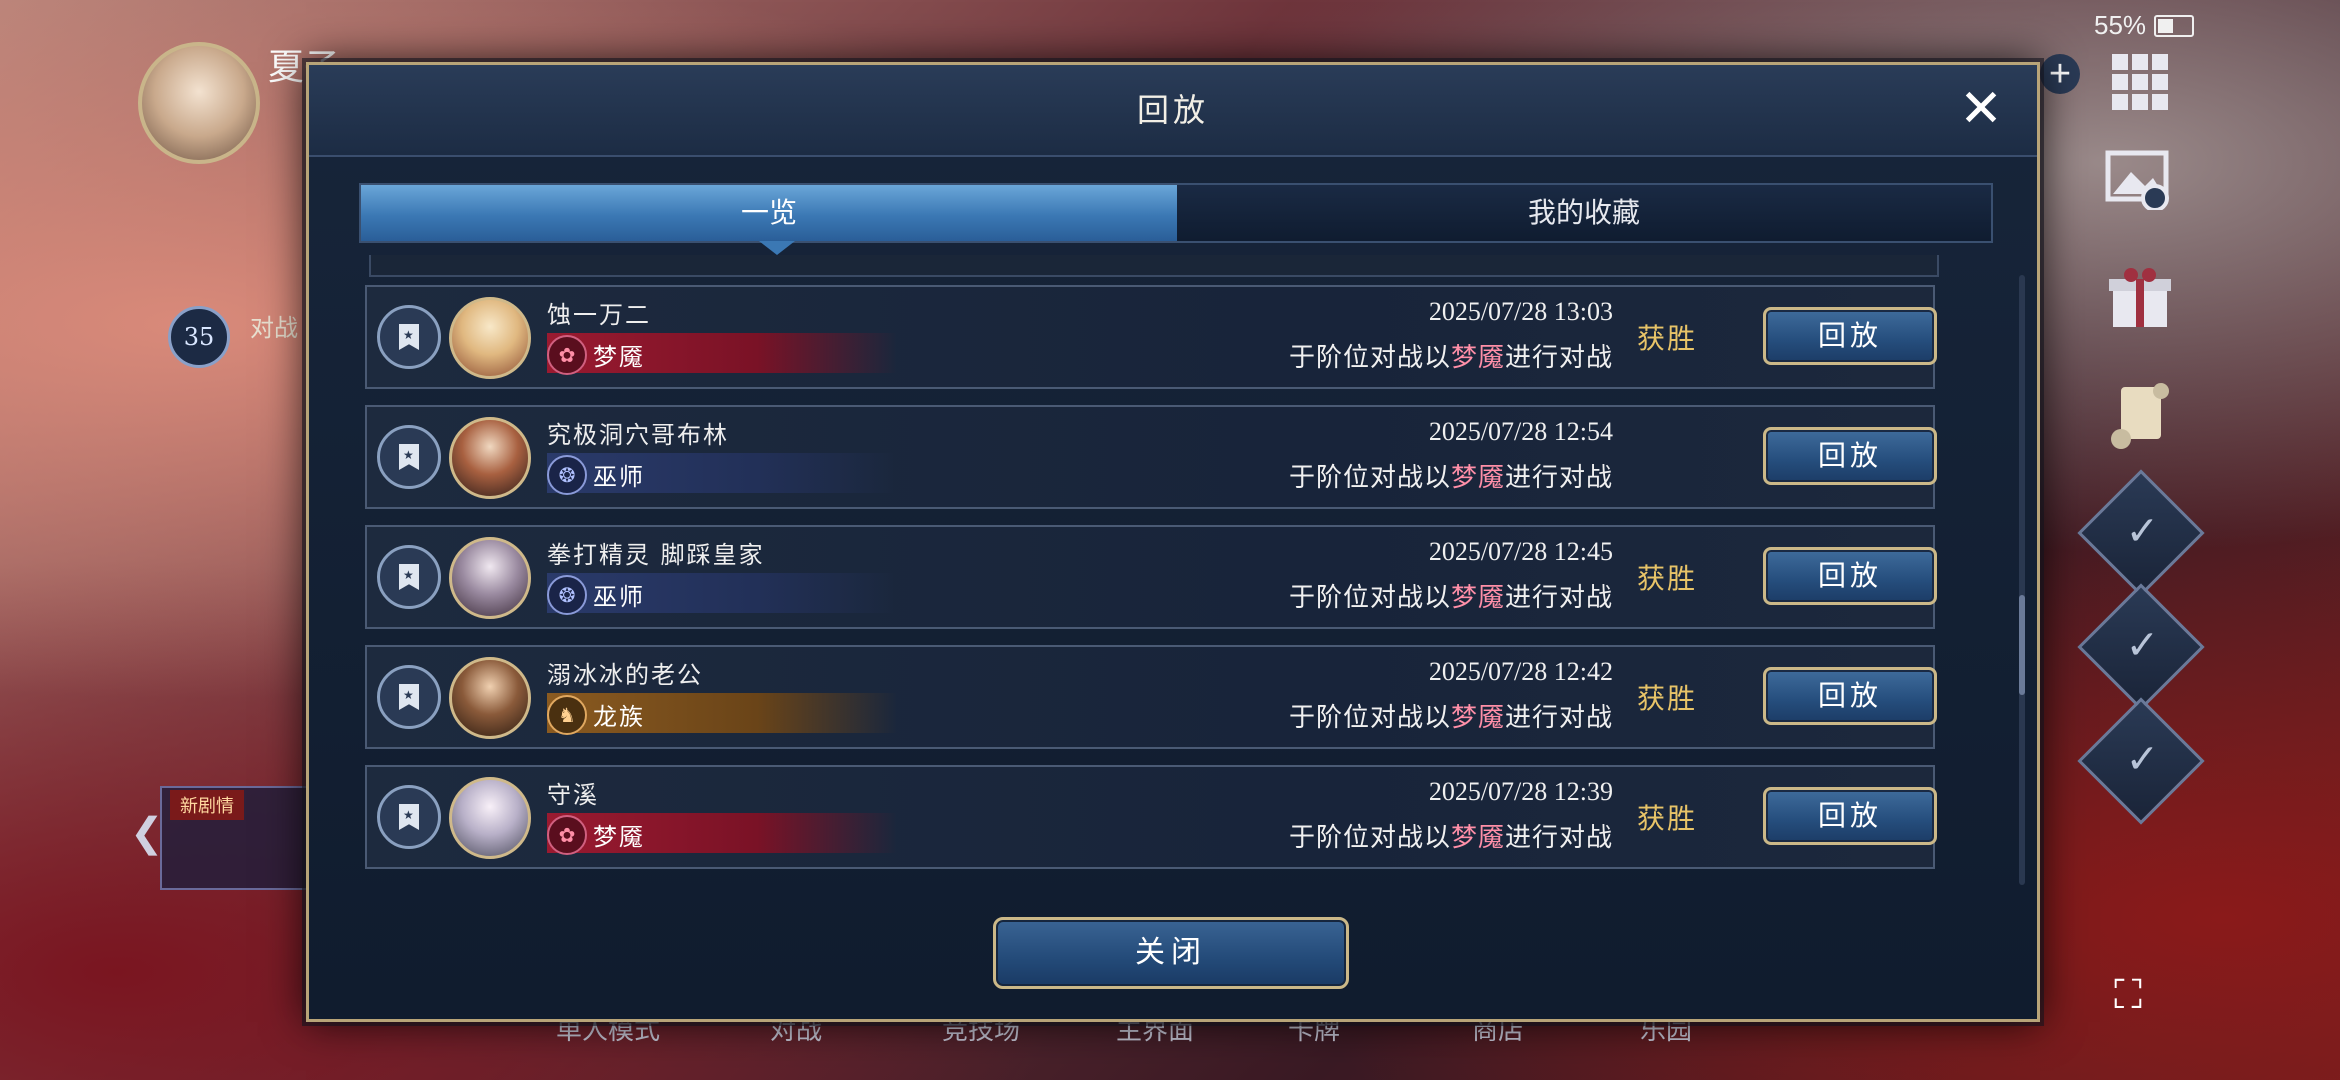 This screenshot has width=2340, height=1080. I want to click on tab-favorites: 我的收藏, so click(1584, 213).